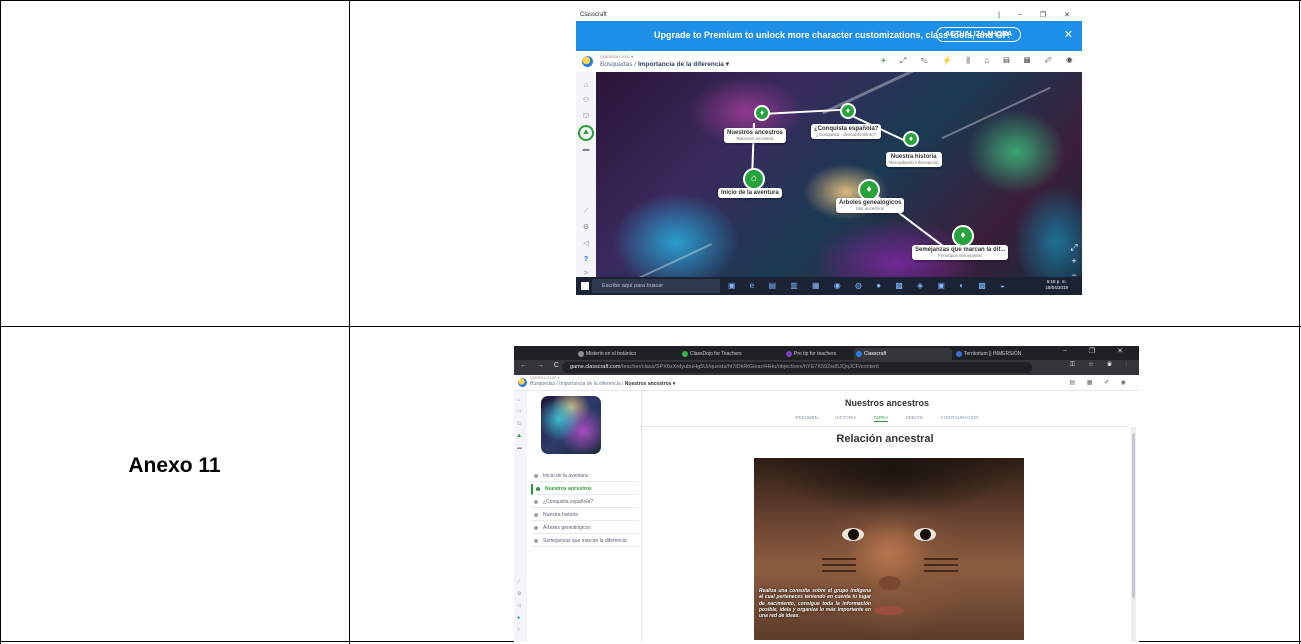 This screenshot has height=644, width=1301. What do you see at coordinates (683, 64) in the screenshot?
I see `breadcrumb-current: Importancia de la diferencia ▾` at bounding box center [683, 64].